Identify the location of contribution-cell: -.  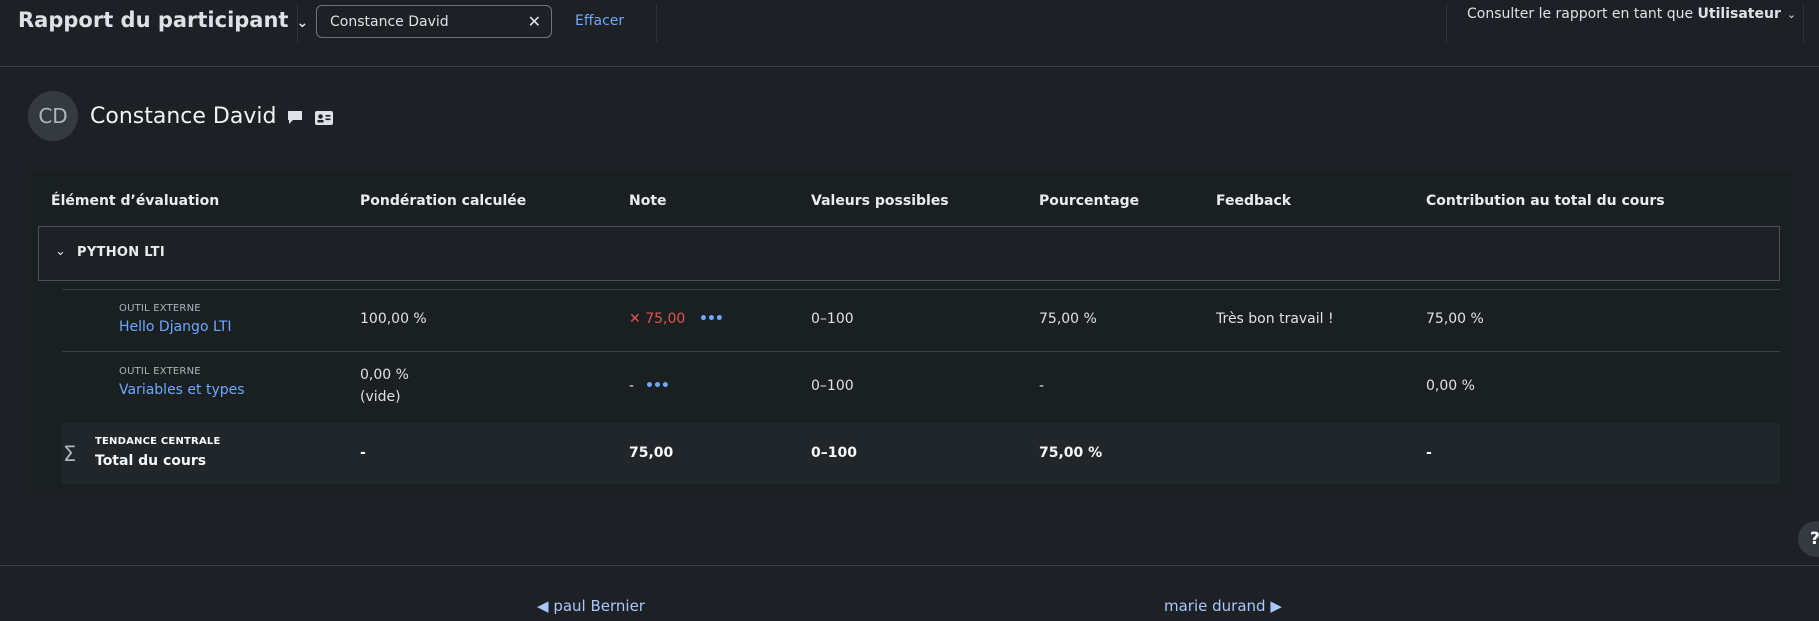
(1429, 453).